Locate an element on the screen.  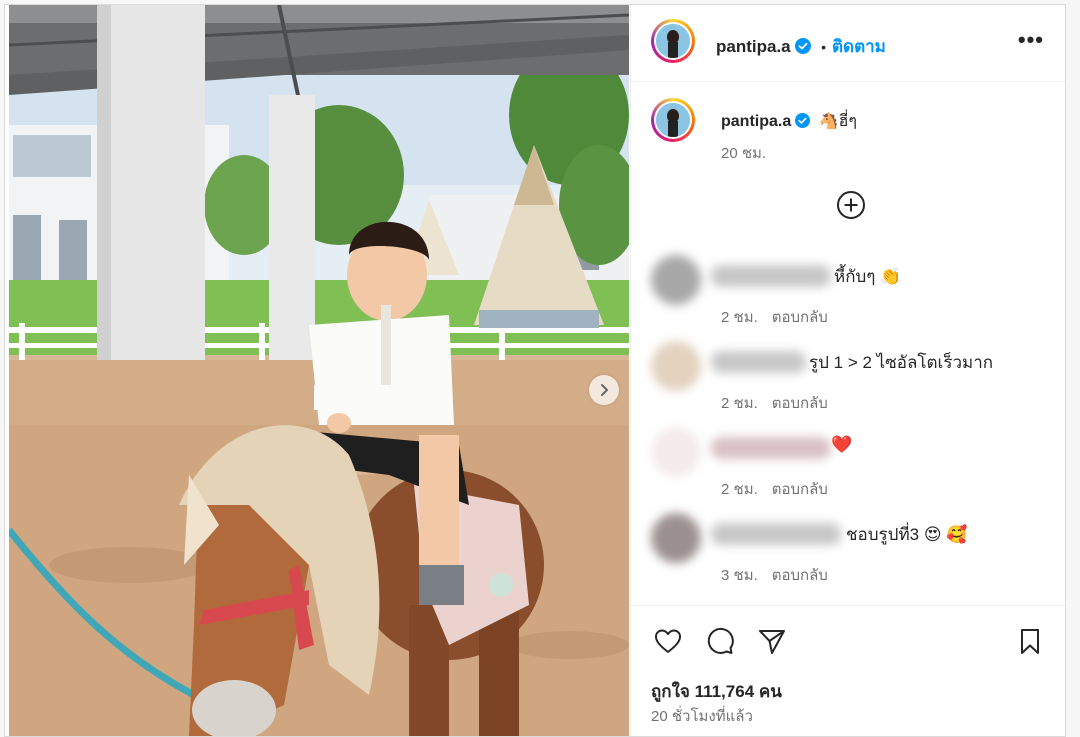
chevron-right-icon is located at coordinates (604, 390).